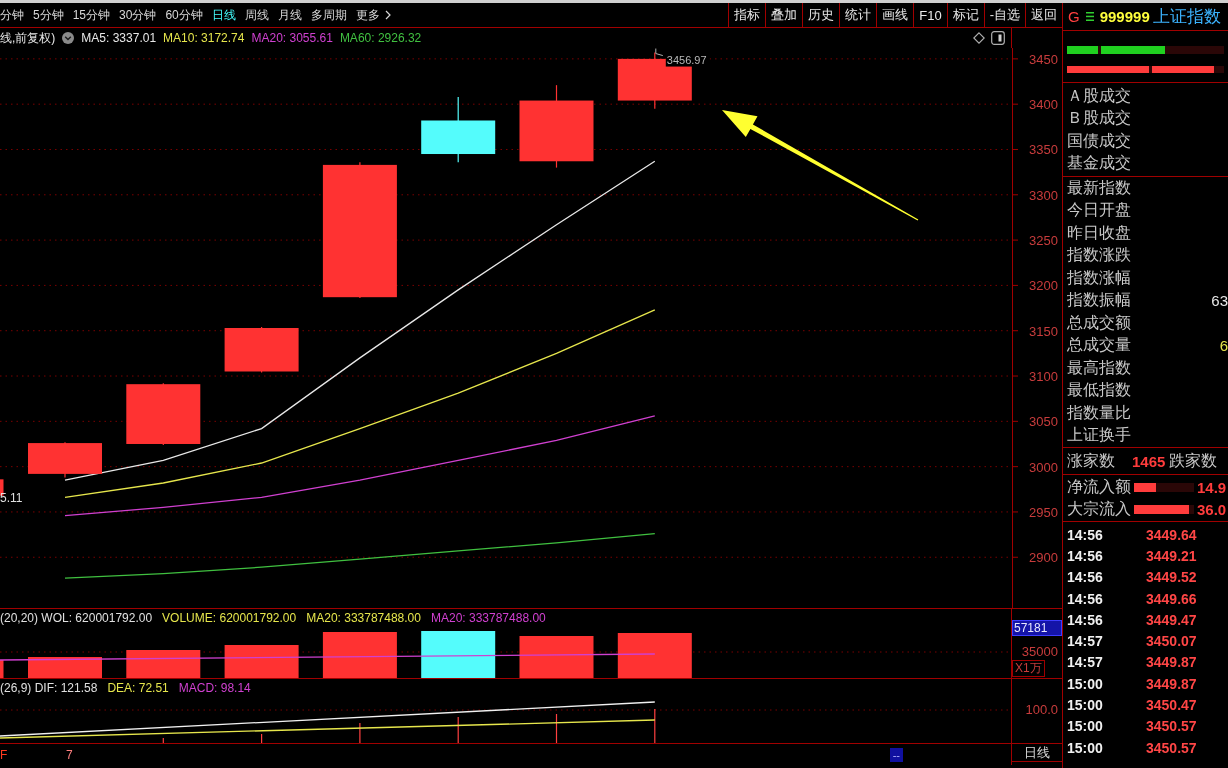 The image size is (1228, 768). Describe the element at coordinates (1043, 150) in the screenshot. I see `axis-label: 3350` at that location.